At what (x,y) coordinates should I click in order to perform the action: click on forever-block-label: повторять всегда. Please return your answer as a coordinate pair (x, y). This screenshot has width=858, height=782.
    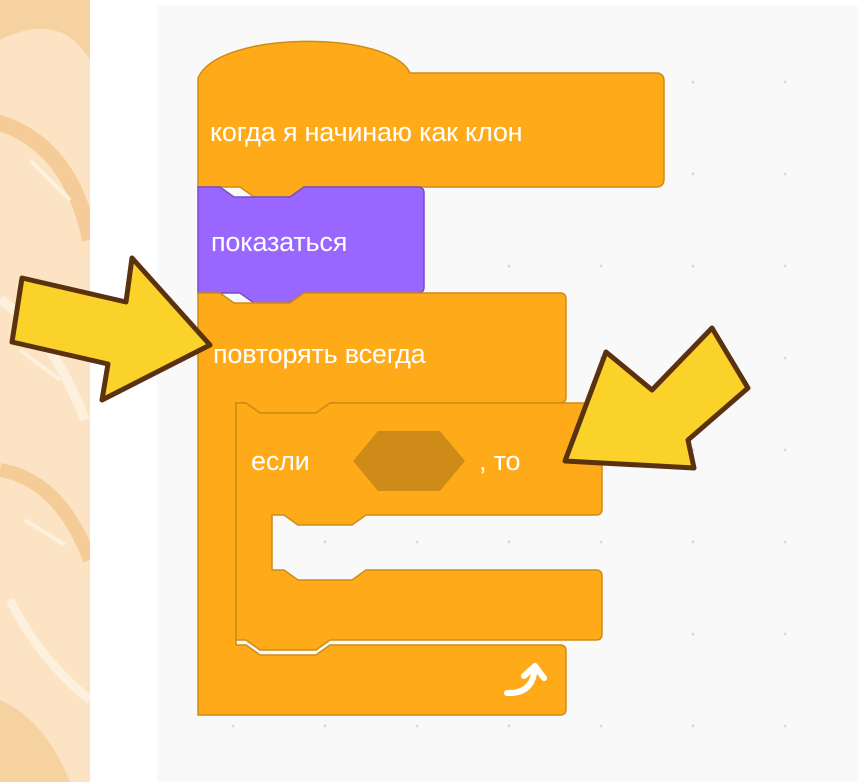
    Looking at the image, I should click on (319, 354).